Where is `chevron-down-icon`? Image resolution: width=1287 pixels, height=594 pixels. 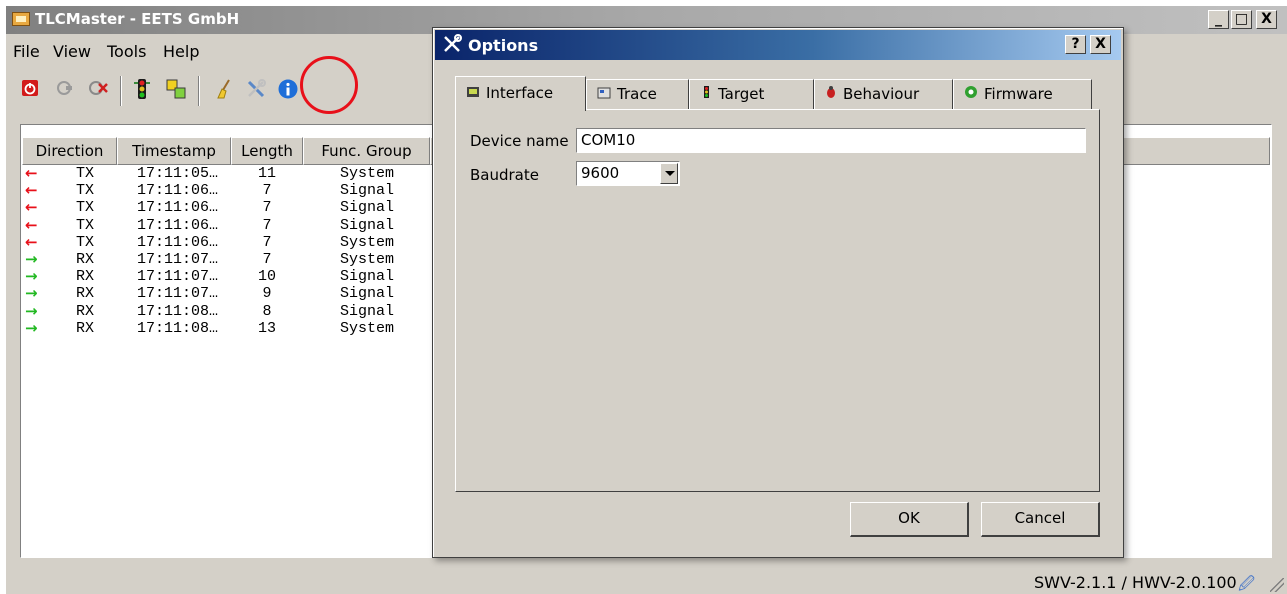
chevron-down-icon is located at coordinates (669, 173).